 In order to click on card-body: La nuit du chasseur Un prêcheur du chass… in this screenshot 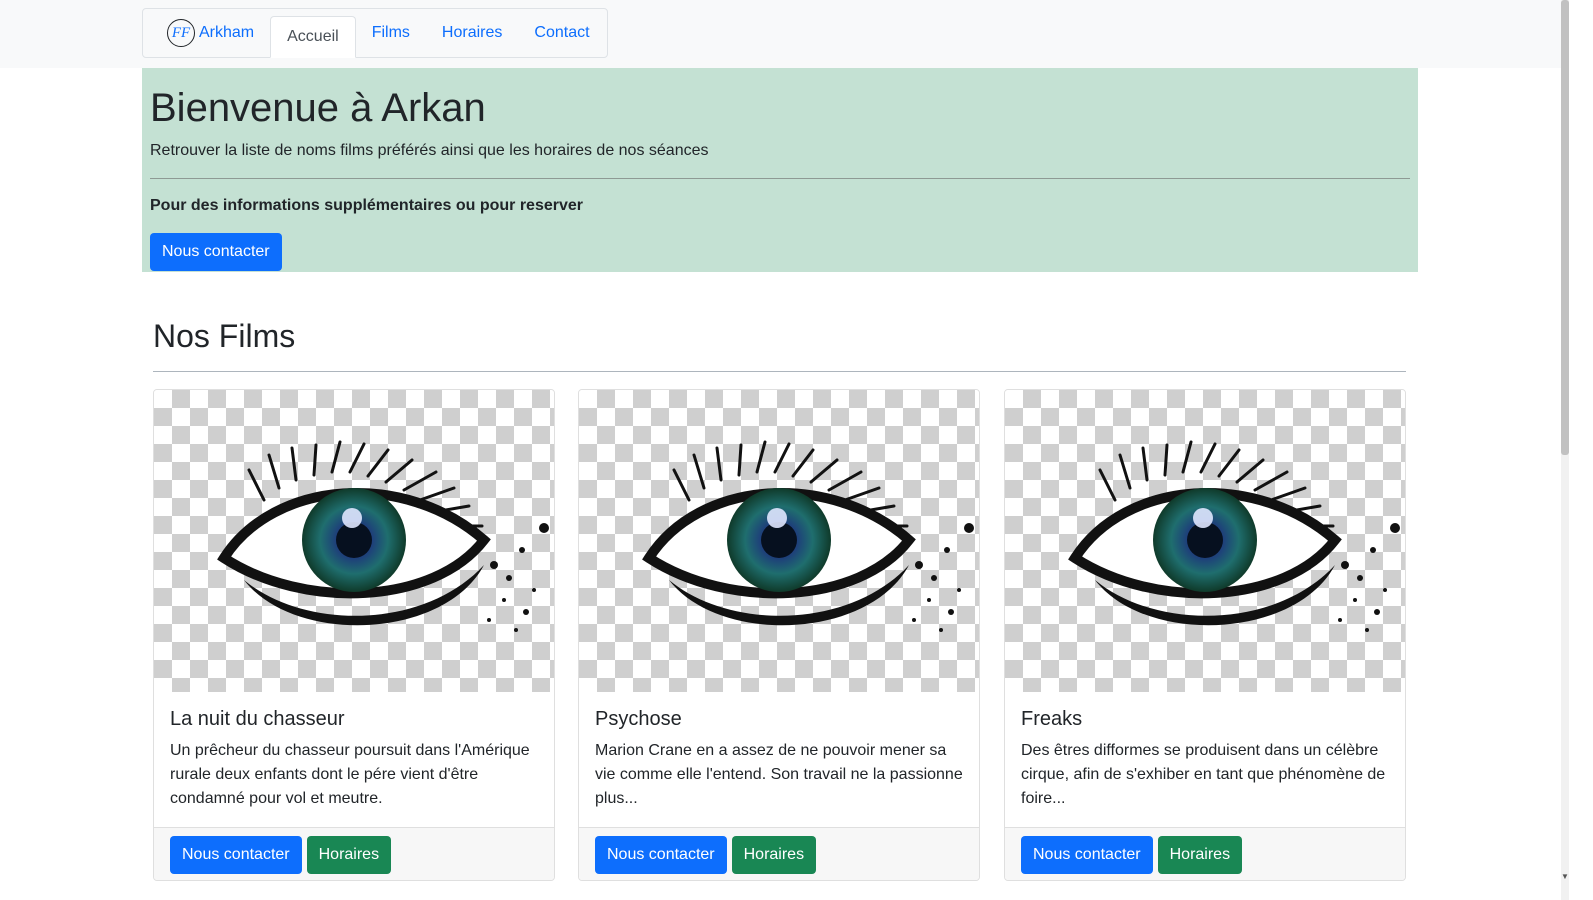, I will do `click(354, 759)`.